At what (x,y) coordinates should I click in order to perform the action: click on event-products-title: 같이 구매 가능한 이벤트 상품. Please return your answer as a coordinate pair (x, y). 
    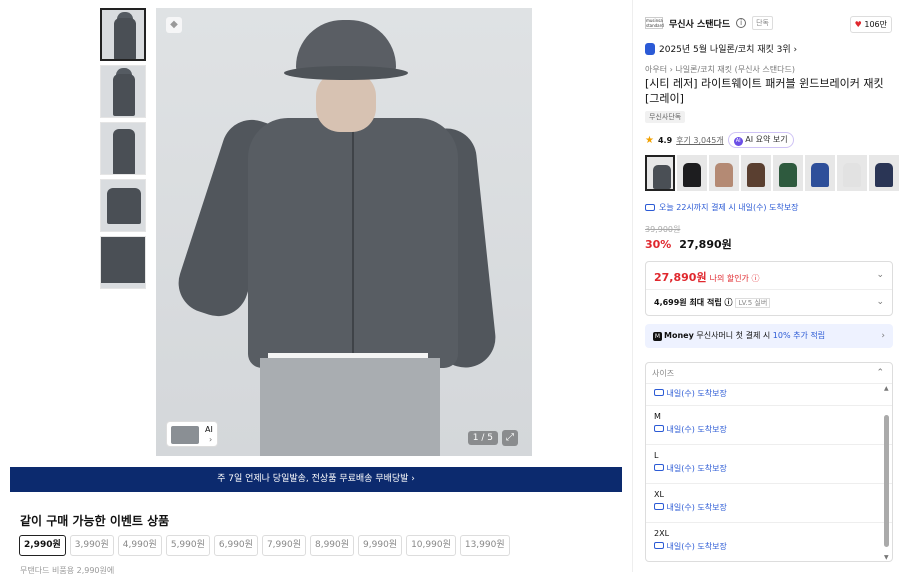
    Looking at the image, I should click on (95, 521).